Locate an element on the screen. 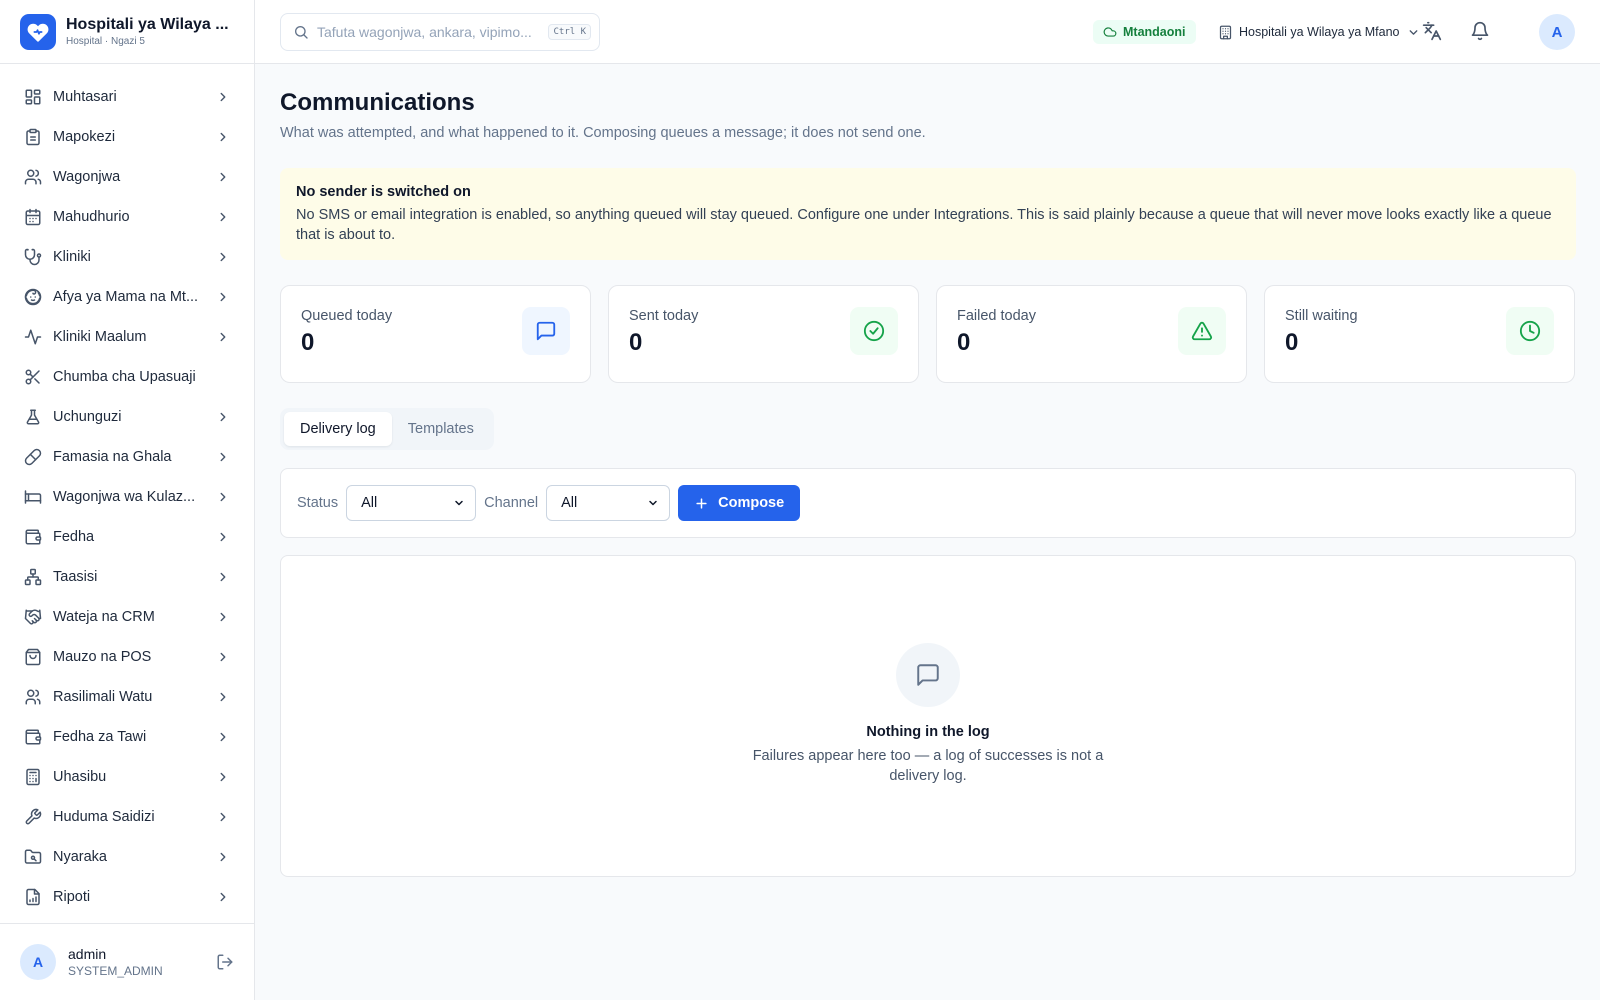 The height and width of the screenshot is (1000, 1600). header-avatar: A is located at coordinates (1557, 32).